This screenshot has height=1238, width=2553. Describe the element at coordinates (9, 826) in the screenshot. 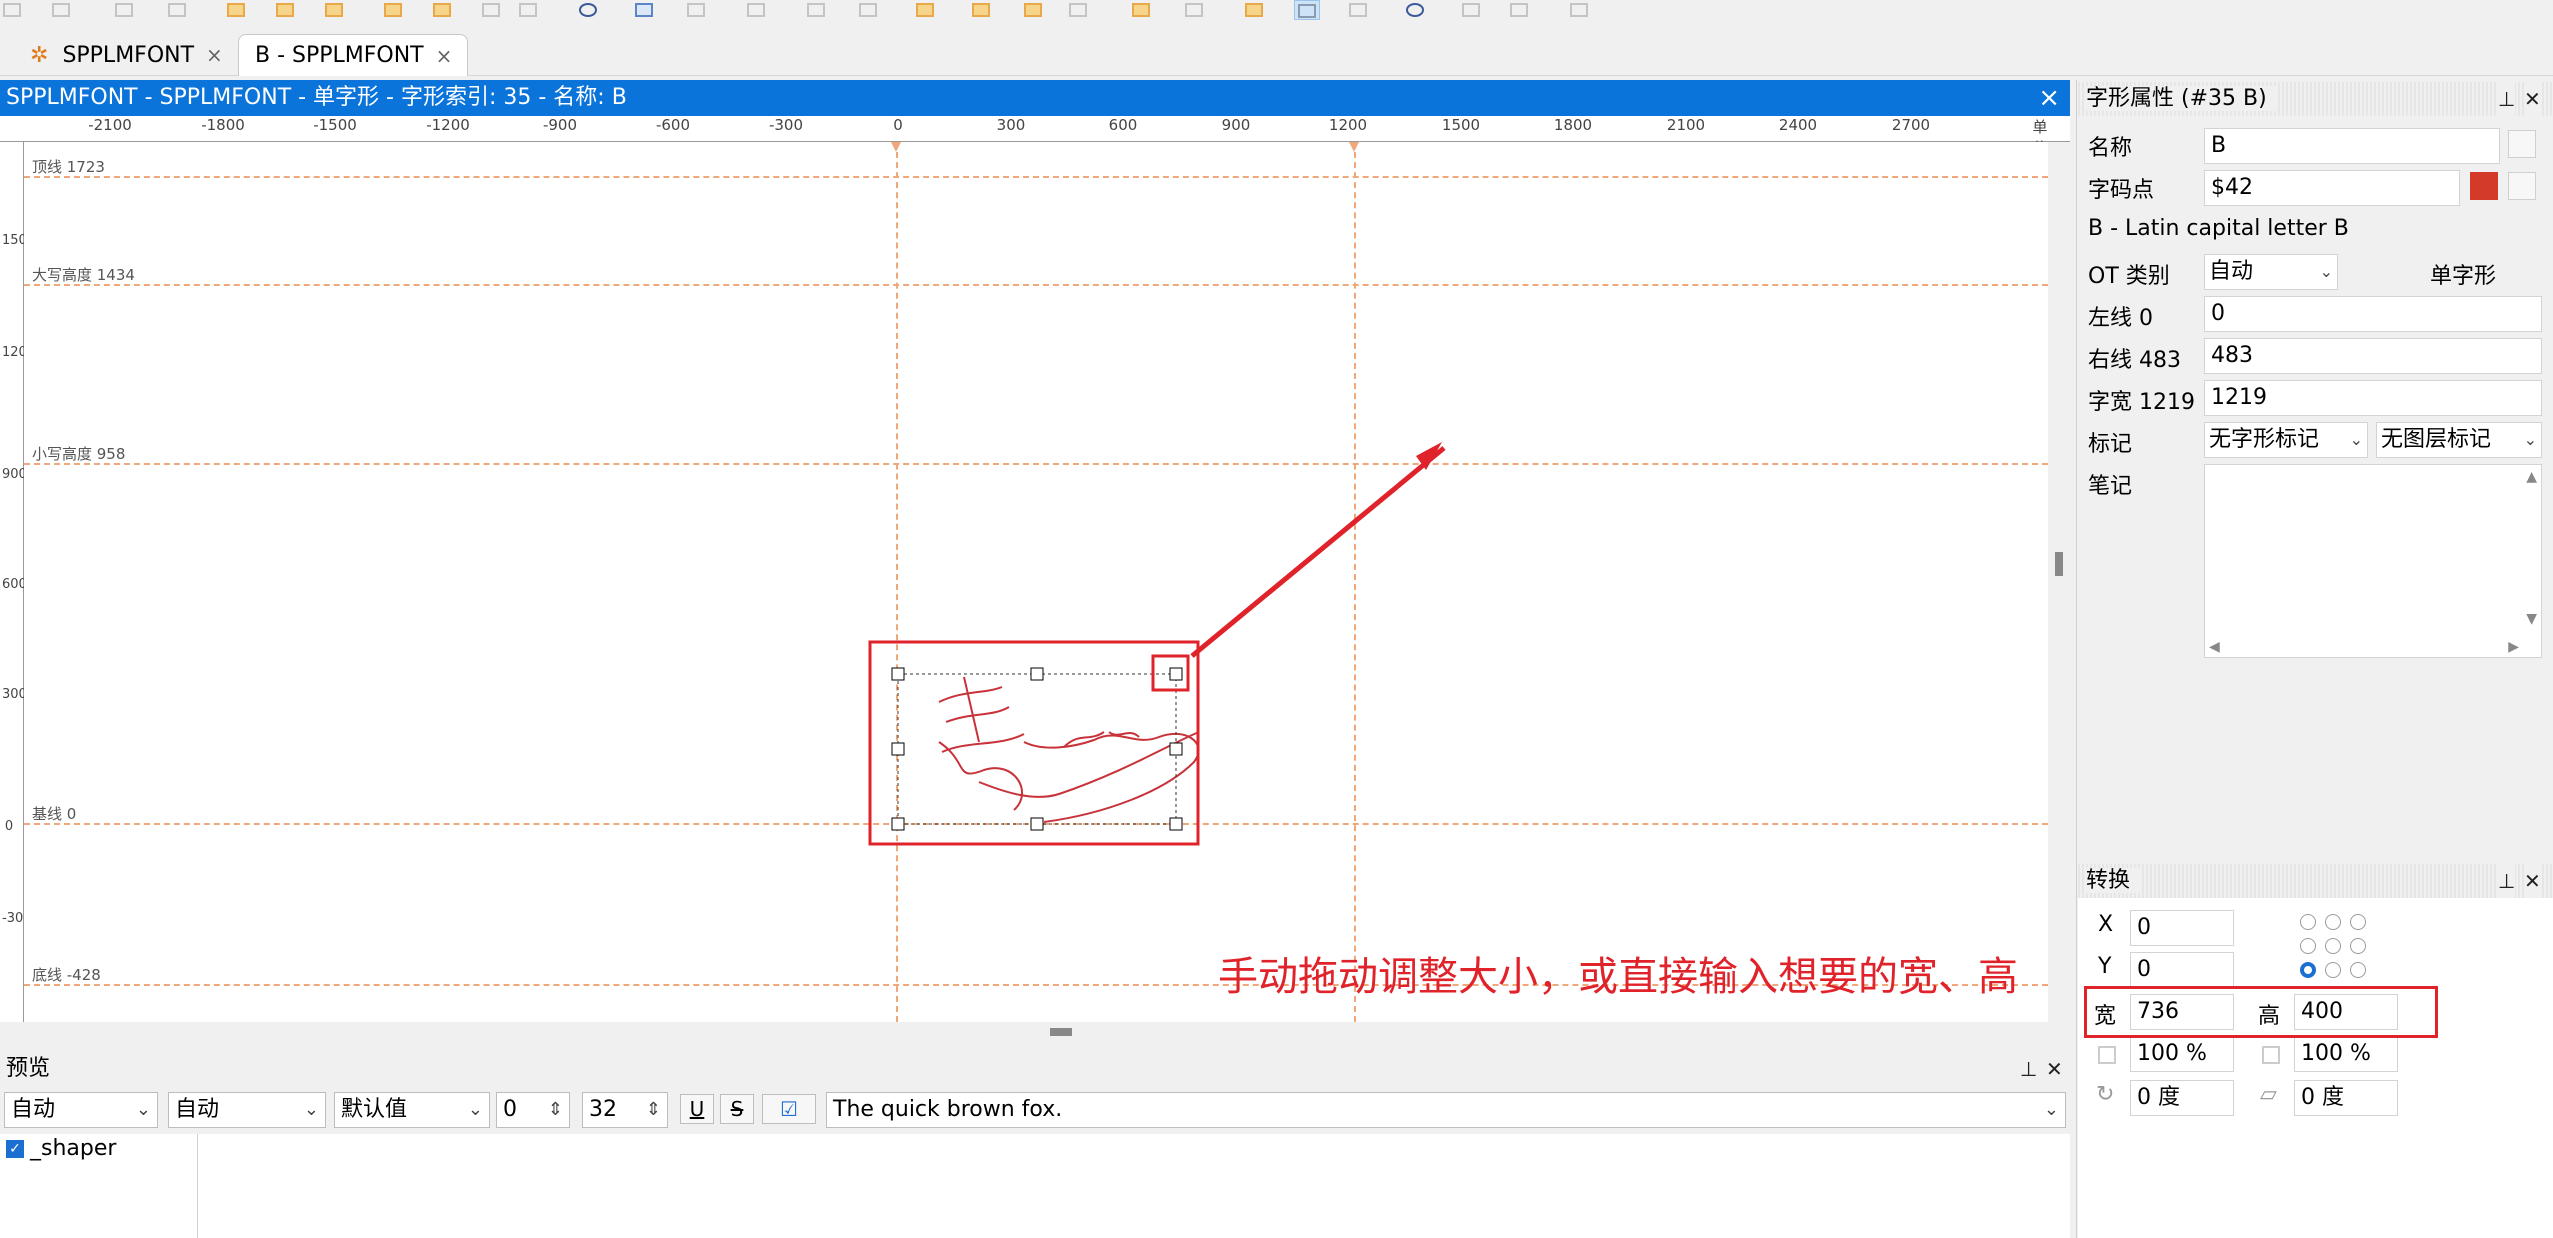

I see `ruler-tick-label: 0` at that location.